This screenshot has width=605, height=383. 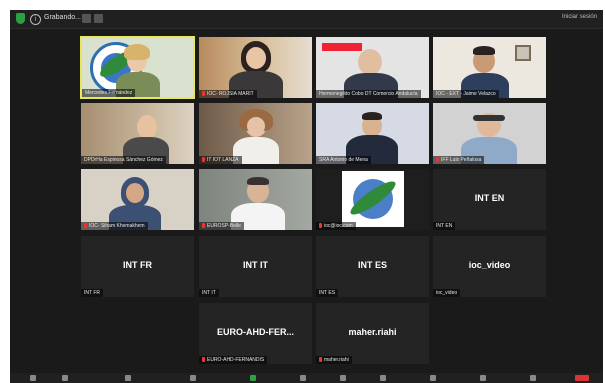 I want to click on participant-tile: INT EN INT EN, so click(x=489, y=199).